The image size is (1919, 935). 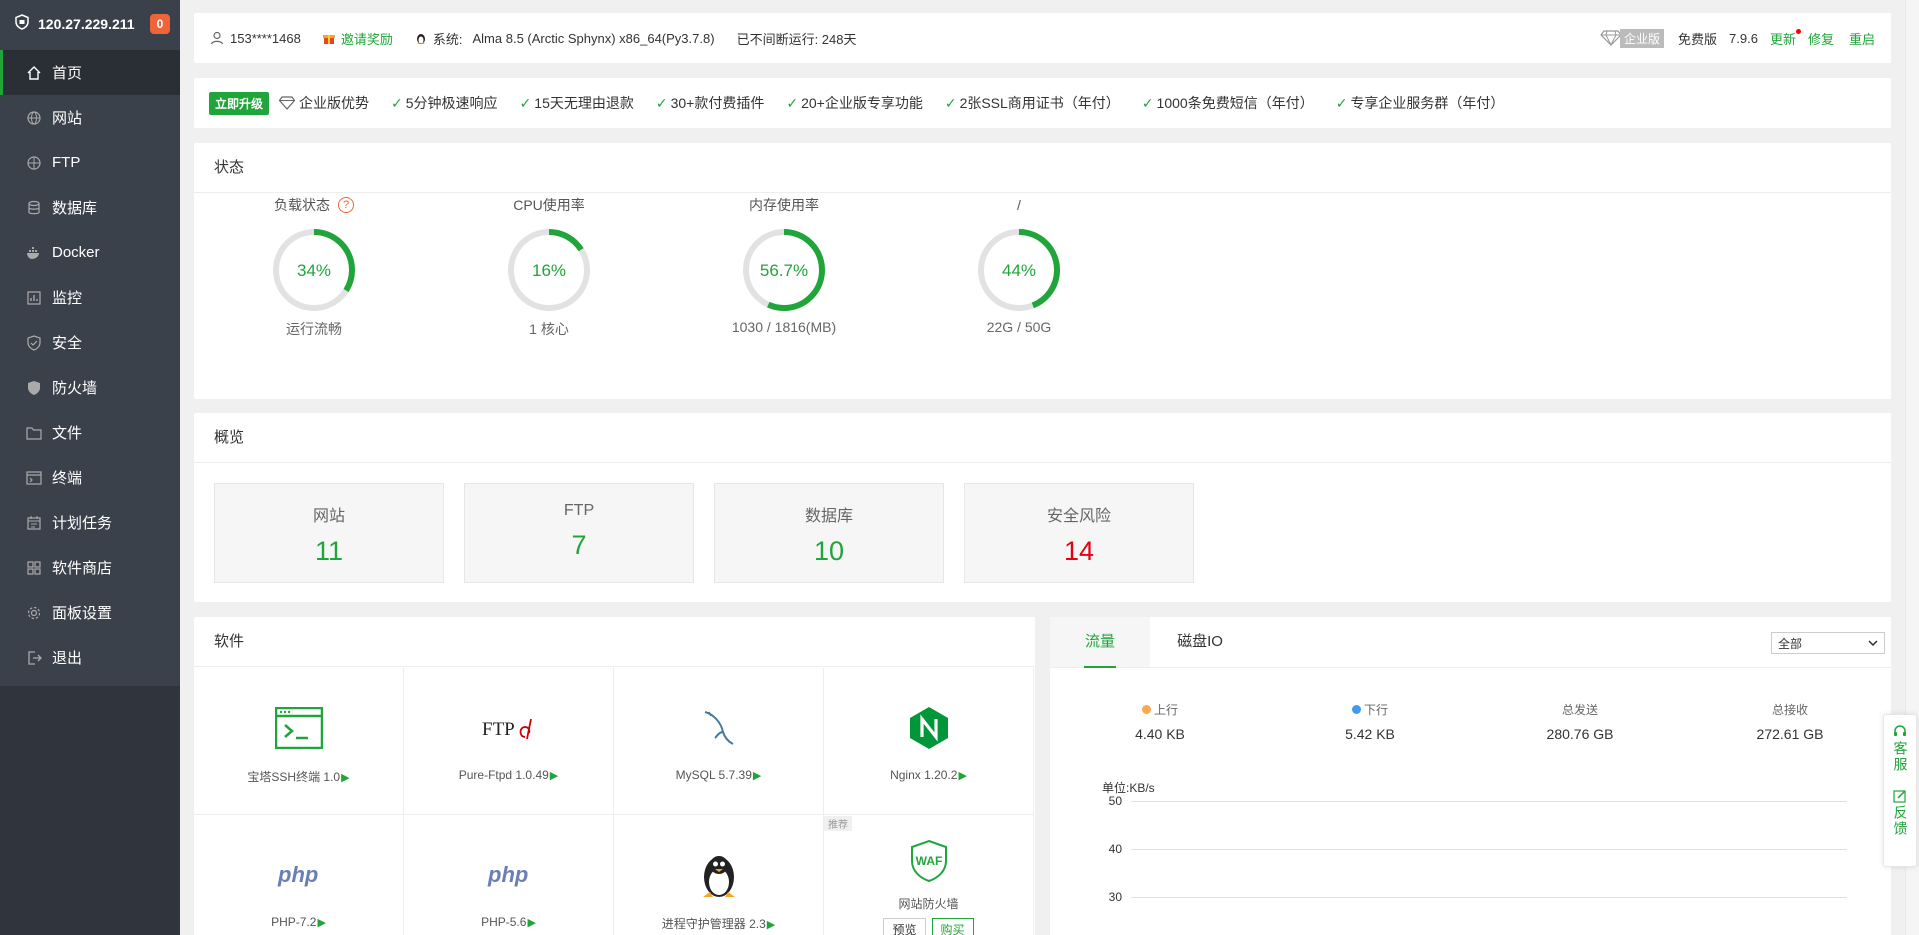 What do you see at coordinates (614, 642) in the screenshot?
I see `software-title: 软件` at bounding box center [614, 642].